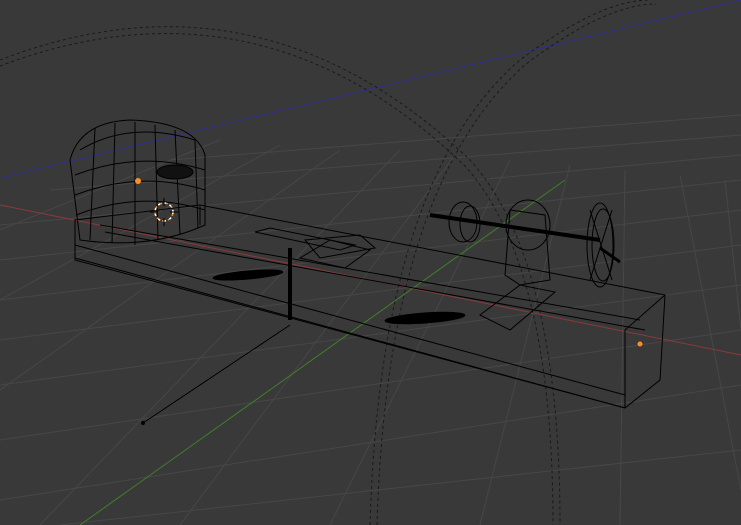  I want to click on handwheel, so click(603, 245).